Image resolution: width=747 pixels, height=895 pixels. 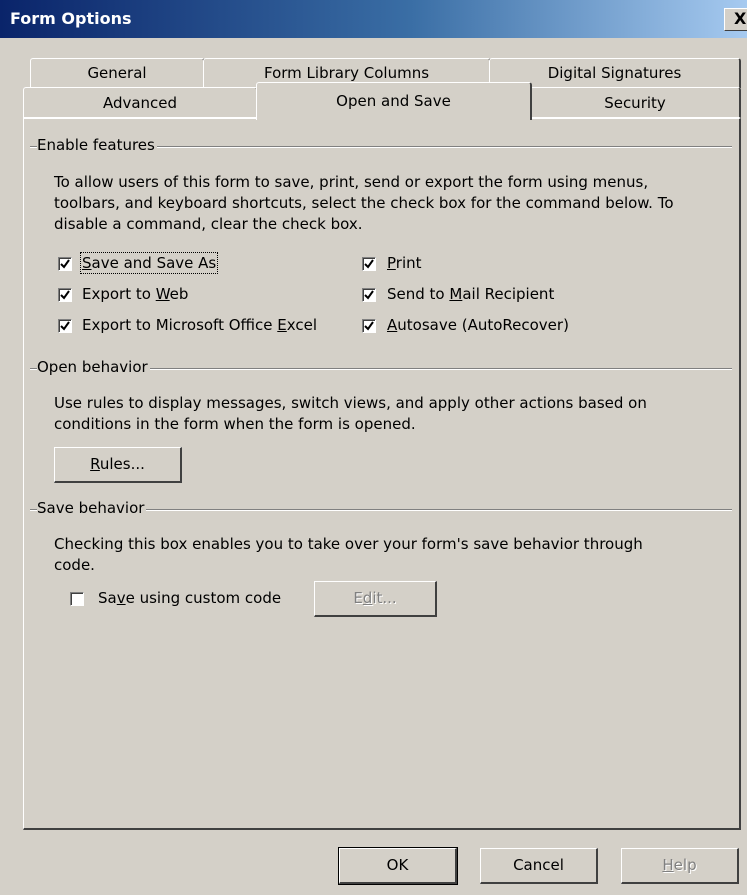 What do you see at coordinates (539, 866) in the screenshot?
I see `cancel-button: Cancel` at bounding box center [539, 866].